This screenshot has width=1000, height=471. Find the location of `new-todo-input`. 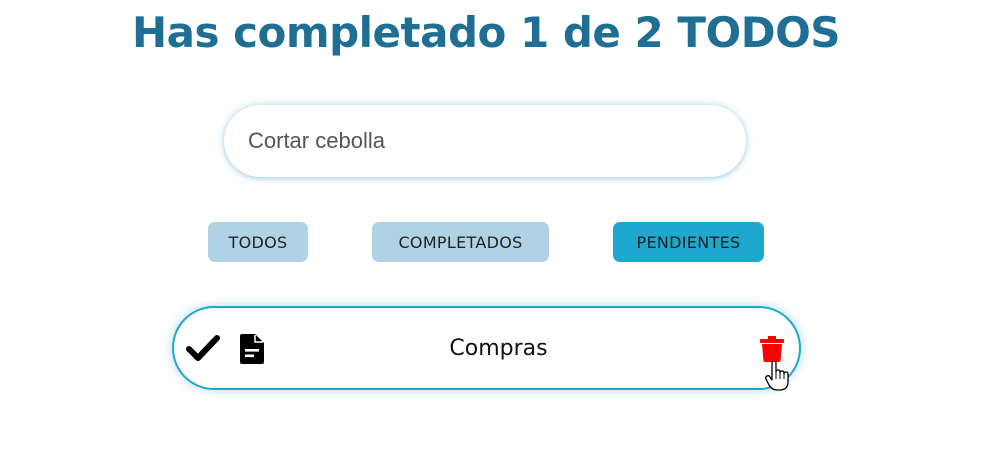

new-todo-input is located at coordinates (485, 141).